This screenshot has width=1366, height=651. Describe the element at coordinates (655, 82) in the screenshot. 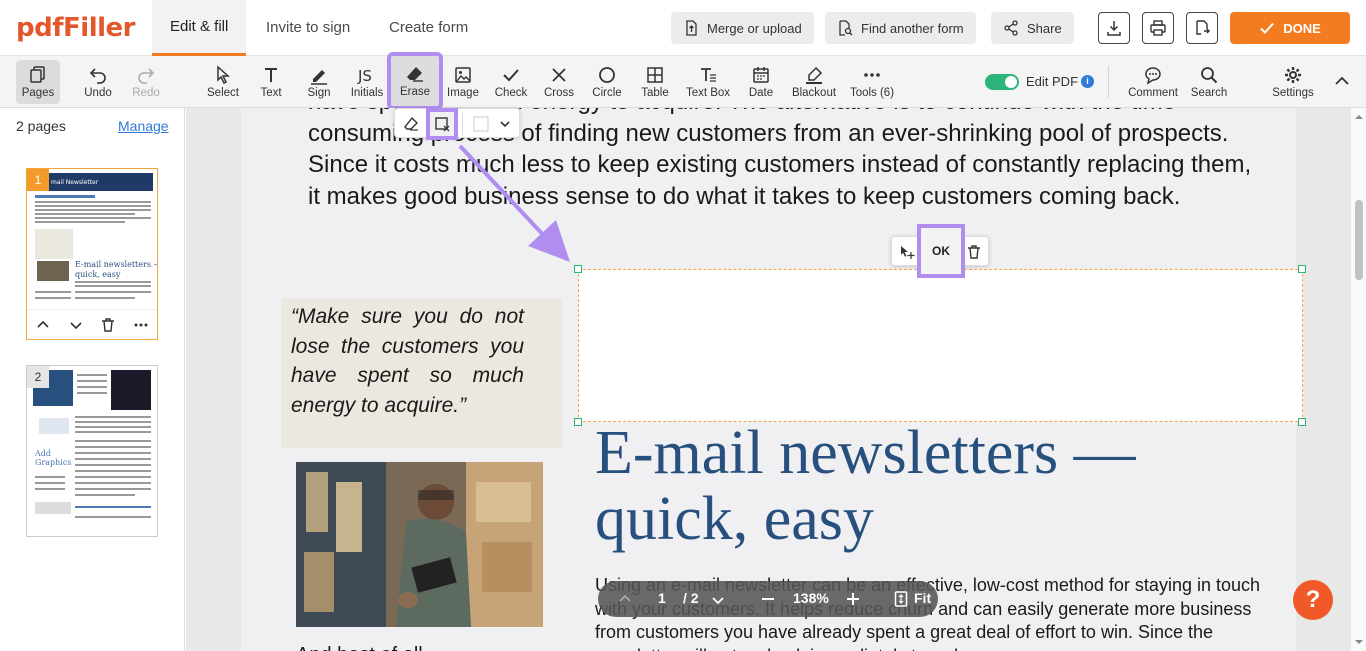

I see `table-tool: Table` at that location.